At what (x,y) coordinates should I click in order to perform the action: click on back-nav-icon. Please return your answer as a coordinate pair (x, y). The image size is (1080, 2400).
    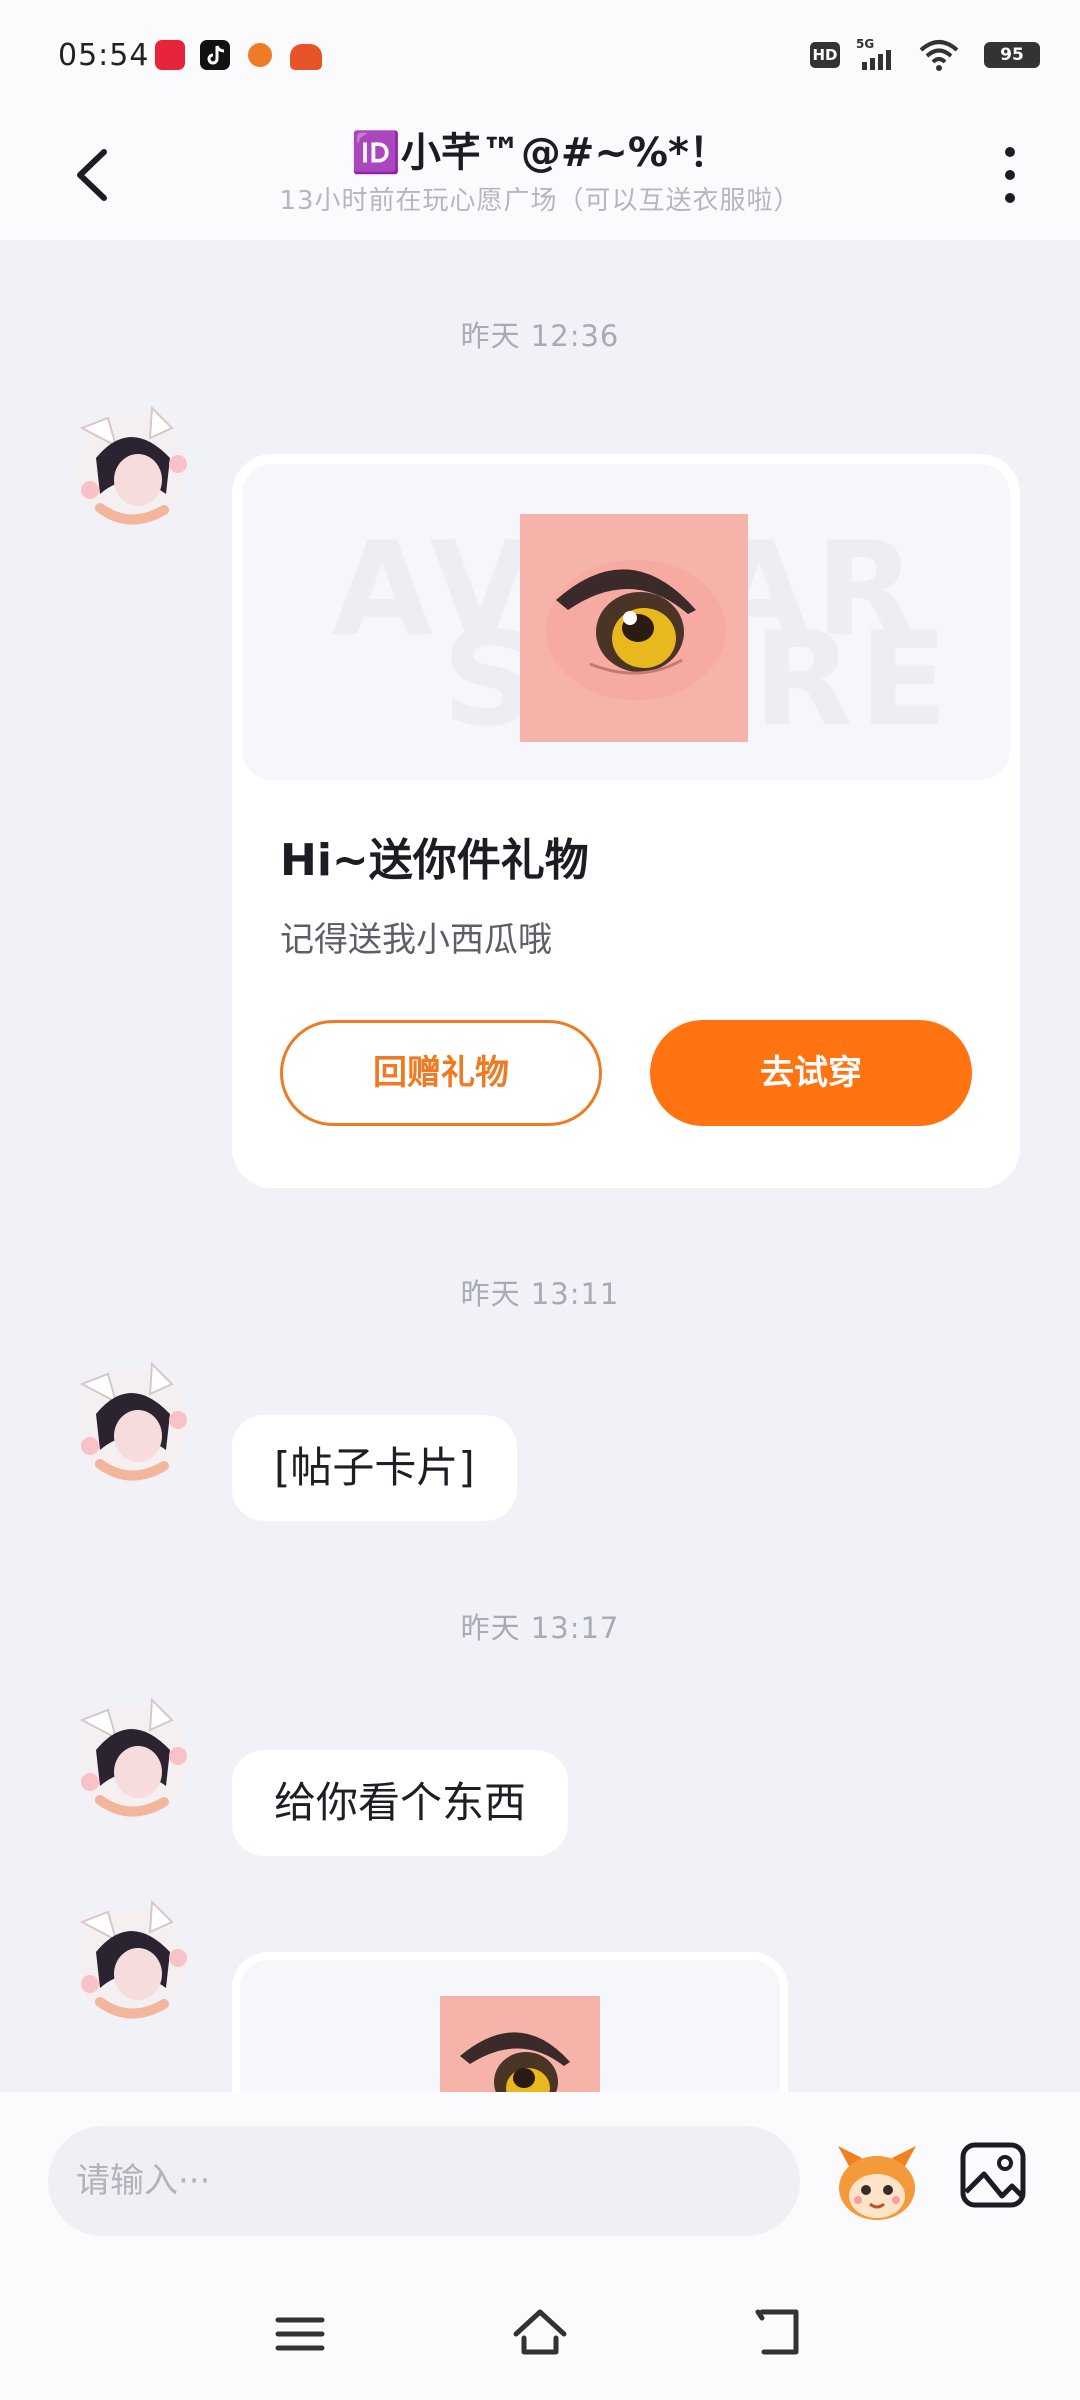
    Looking at the image, I should click on (780, 2332).